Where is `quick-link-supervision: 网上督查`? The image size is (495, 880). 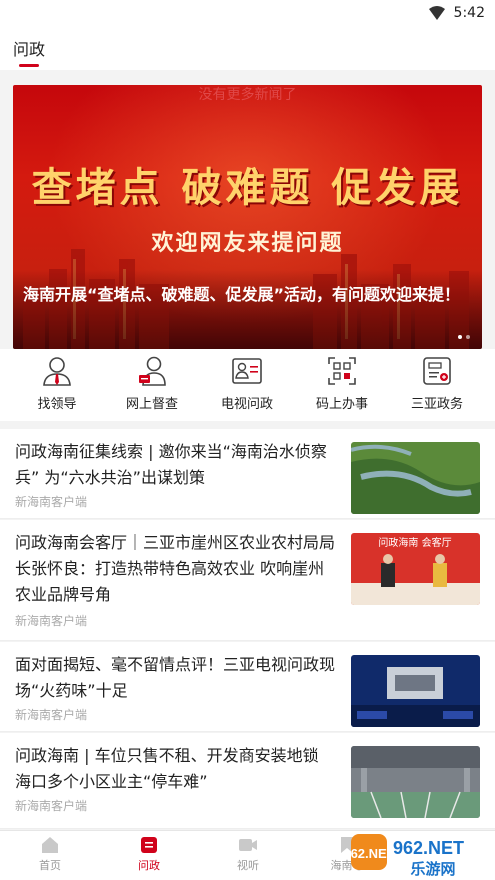 quick-link-supervision: 网上督查 is located at coordinates (152, 383).